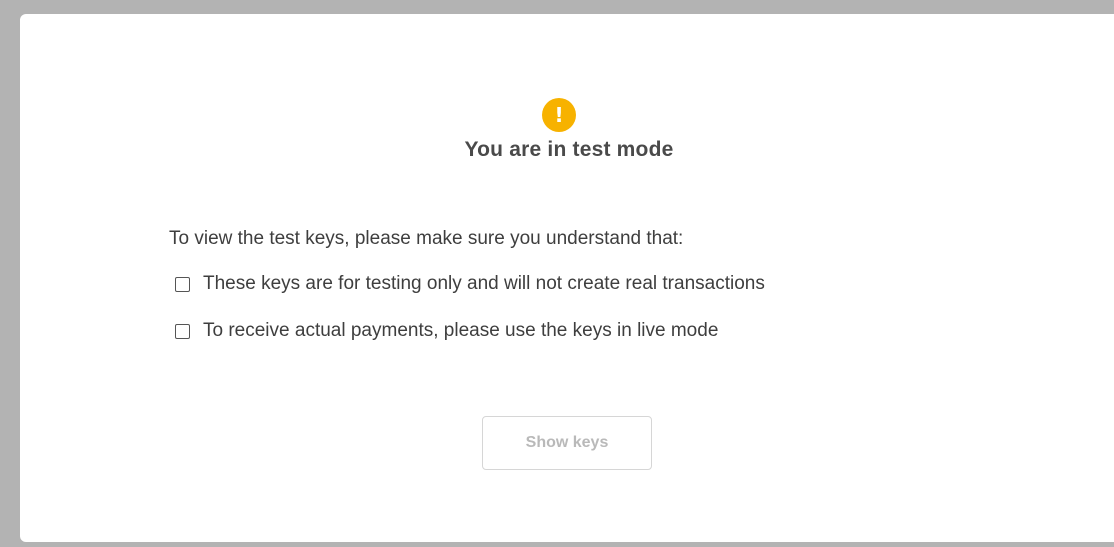 This screenshot has height=547, width=1114. I want to click on exclamation-icon: !, so click(559, 115).